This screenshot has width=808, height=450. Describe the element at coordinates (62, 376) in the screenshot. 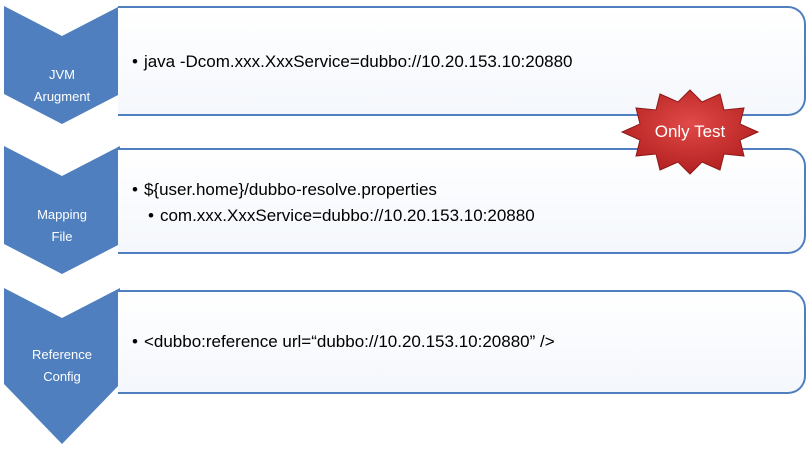

I see `chevron-label-line-2: Config` at that location.